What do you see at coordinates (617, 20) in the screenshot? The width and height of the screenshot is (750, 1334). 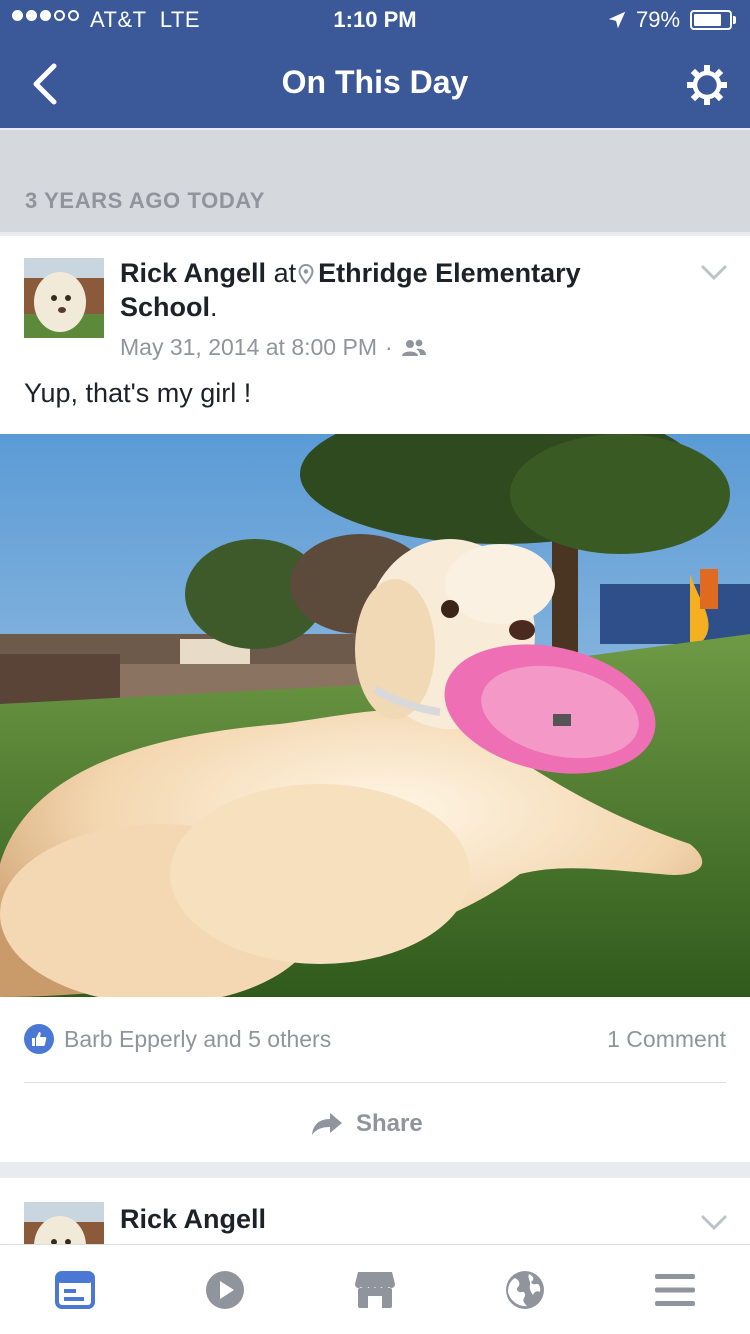 I see `location-arrow-icon` at bounding box center [617, 20].